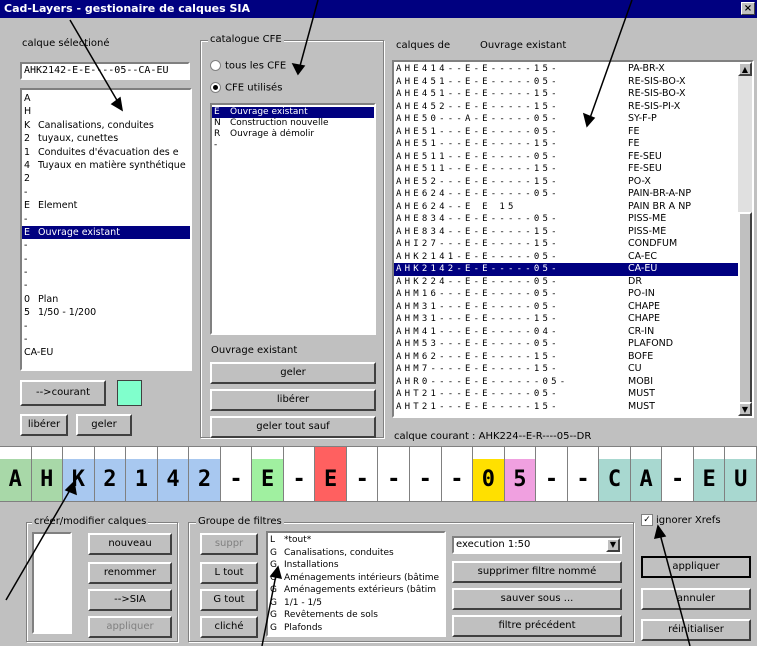 This screenshot has height=646, width=757. What do you see at coordinates (269, 610) in the screenshot?
I see `arrow-to-filters-list` at bounding box center [269, 610].